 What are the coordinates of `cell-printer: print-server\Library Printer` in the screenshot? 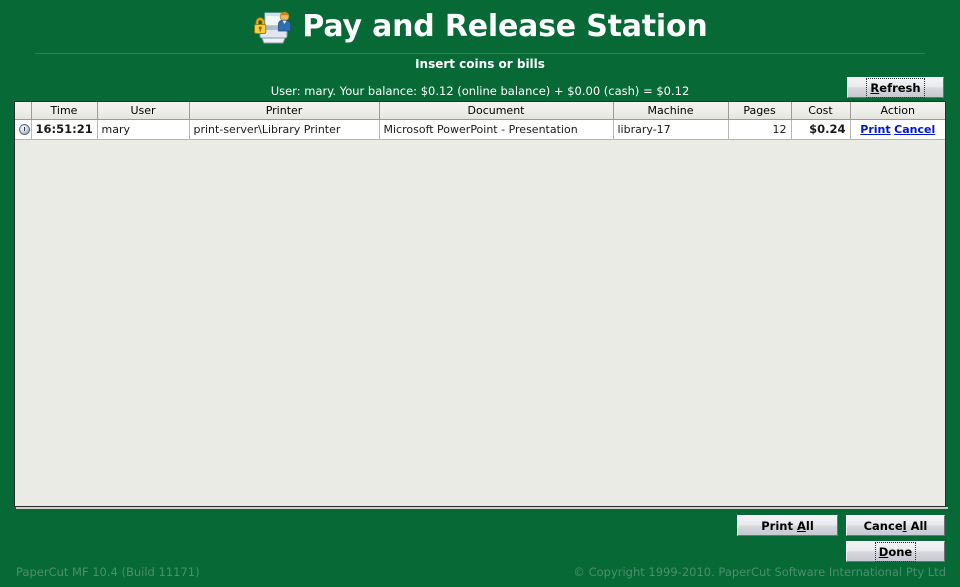 It's located at (284, 129).